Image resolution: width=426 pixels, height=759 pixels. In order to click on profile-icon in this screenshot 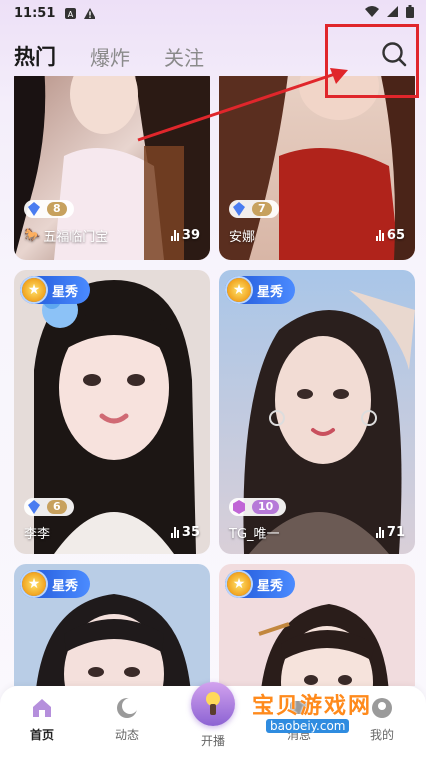, I will do `click(382, 708)`.